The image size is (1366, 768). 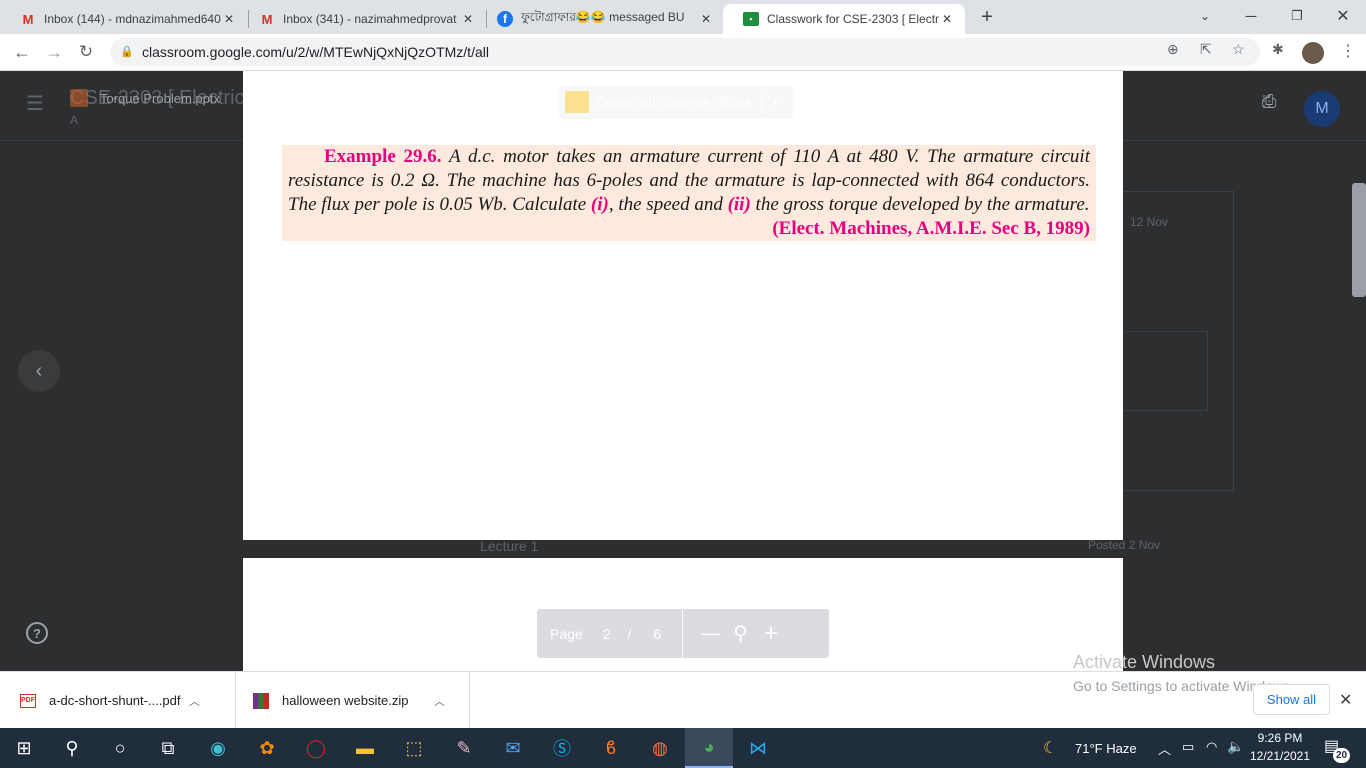 I want to click on example-source: (Elect. Machines, A.M.I.E. Sec B, 1989), so click(x=931, y=228).